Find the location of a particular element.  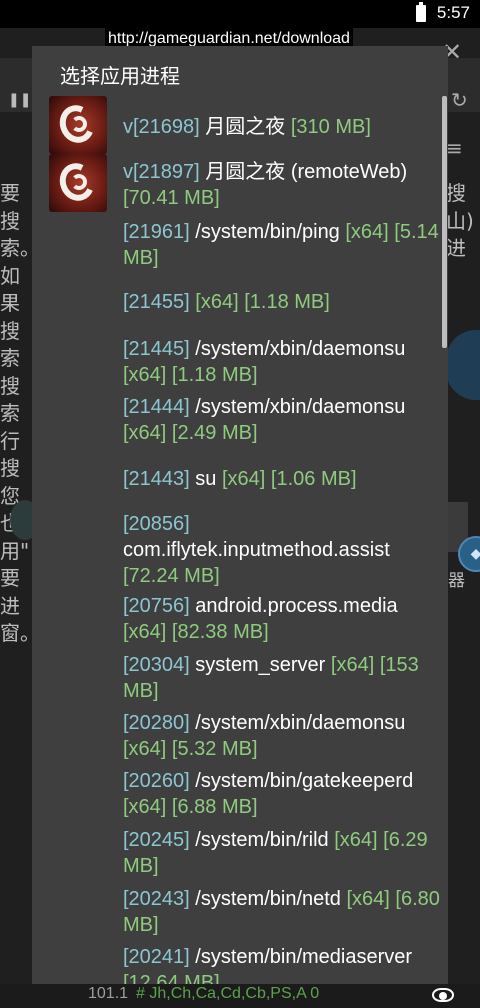

process-item: [21443] su [x64] [1.06 MB] is located at coordinates (282, 479).